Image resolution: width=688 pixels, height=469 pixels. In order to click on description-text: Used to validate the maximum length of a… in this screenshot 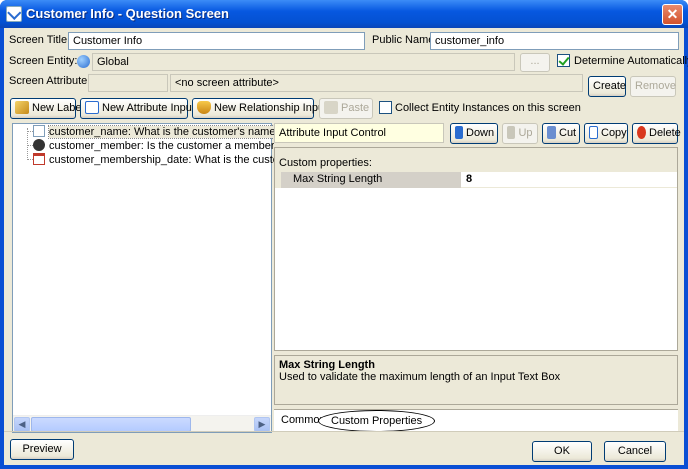, I will do `click(420, 377)`.